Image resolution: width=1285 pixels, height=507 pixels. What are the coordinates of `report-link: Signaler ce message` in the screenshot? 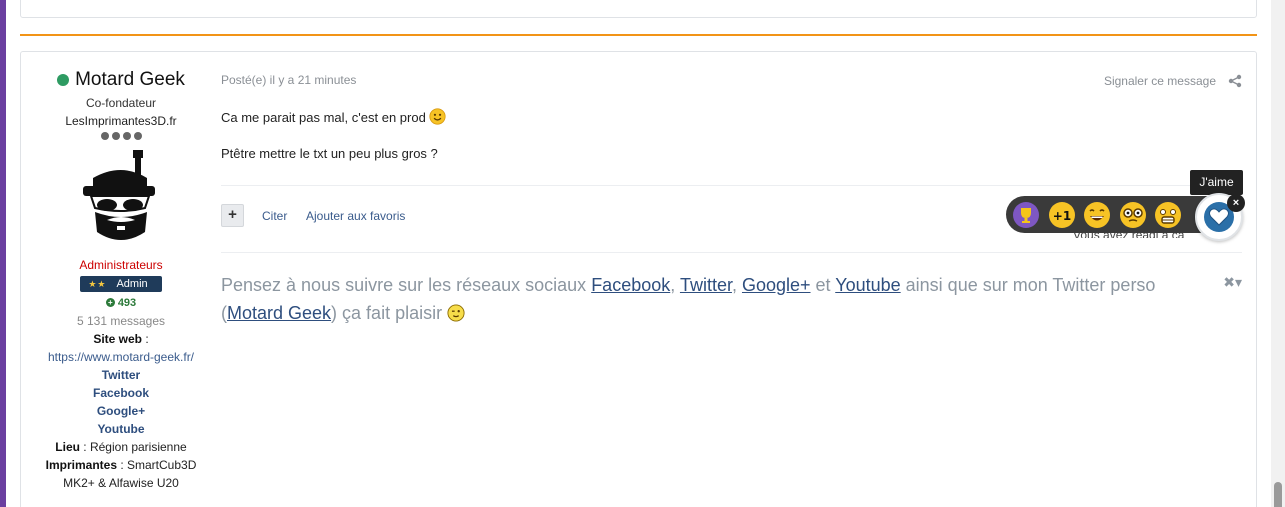 It's located at (1160, 81).